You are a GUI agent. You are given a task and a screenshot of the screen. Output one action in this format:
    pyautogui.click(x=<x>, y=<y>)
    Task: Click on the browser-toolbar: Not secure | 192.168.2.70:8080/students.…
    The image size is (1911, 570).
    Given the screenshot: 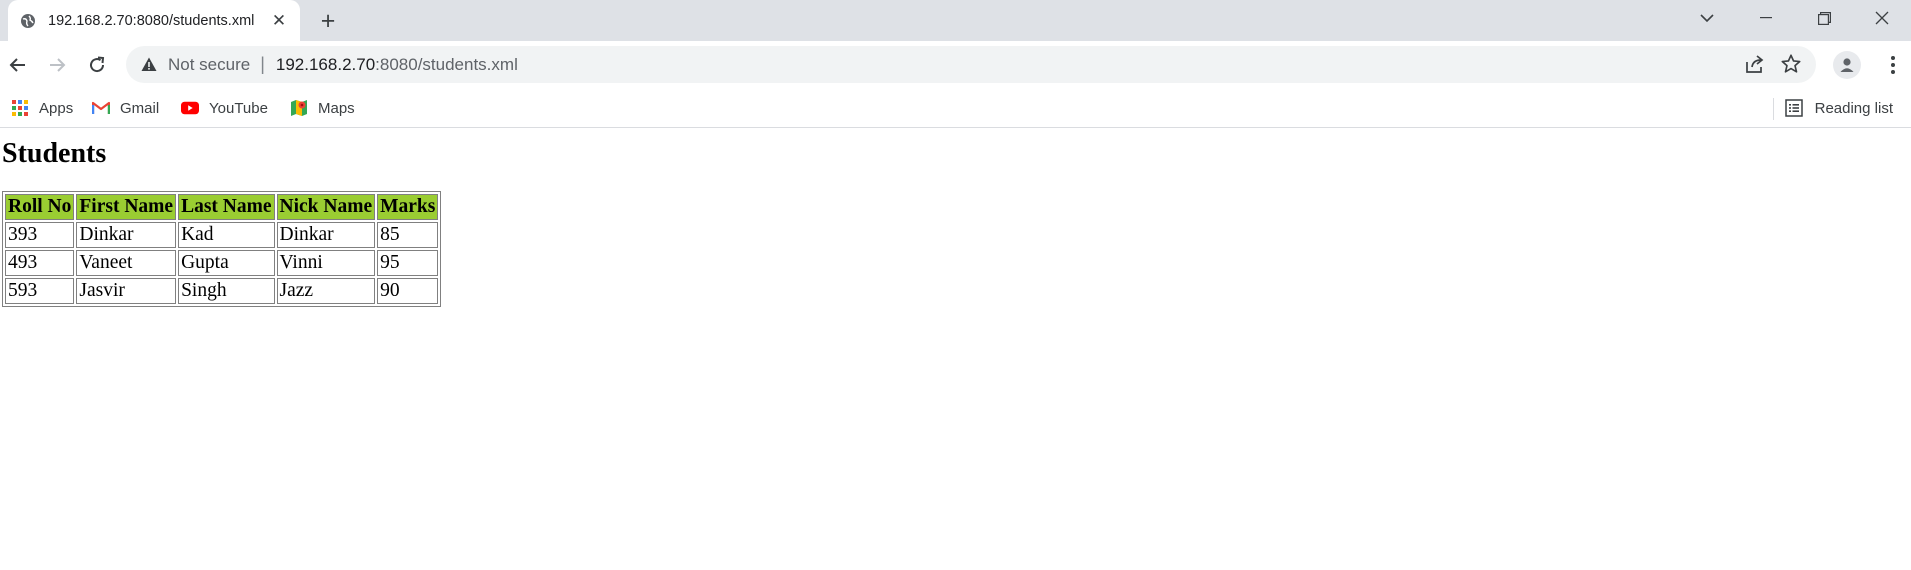 What is the action you would take?
    pyautogui.click(x=955, y=64)
    